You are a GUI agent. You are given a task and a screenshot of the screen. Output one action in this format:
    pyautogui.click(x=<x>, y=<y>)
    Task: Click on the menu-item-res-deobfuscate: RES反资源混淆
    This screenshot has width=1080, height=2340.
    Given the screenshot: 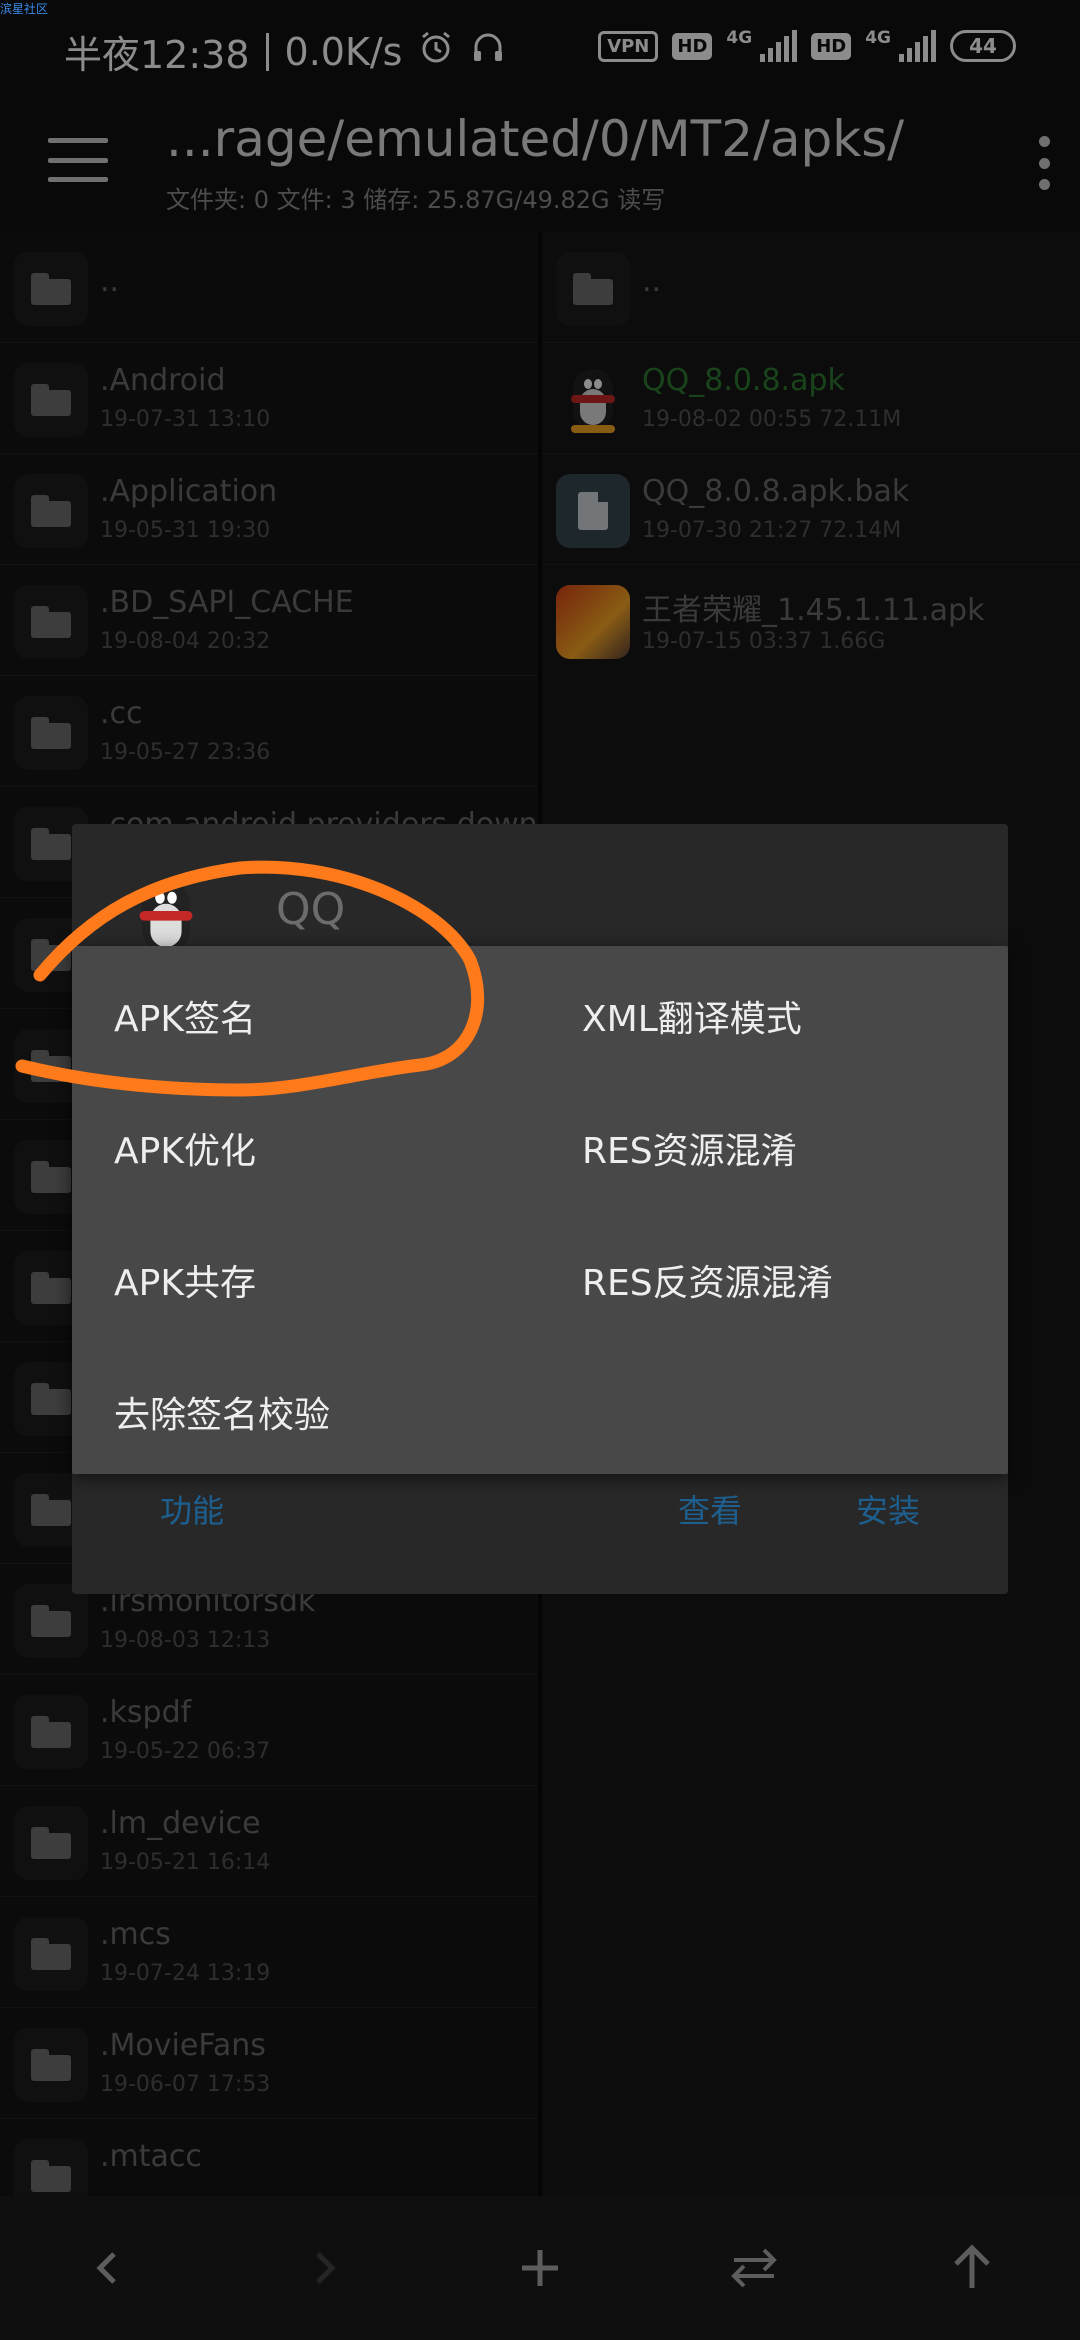 What is the action you would take?
    pyautogui.click(x=707, y=1280)
    